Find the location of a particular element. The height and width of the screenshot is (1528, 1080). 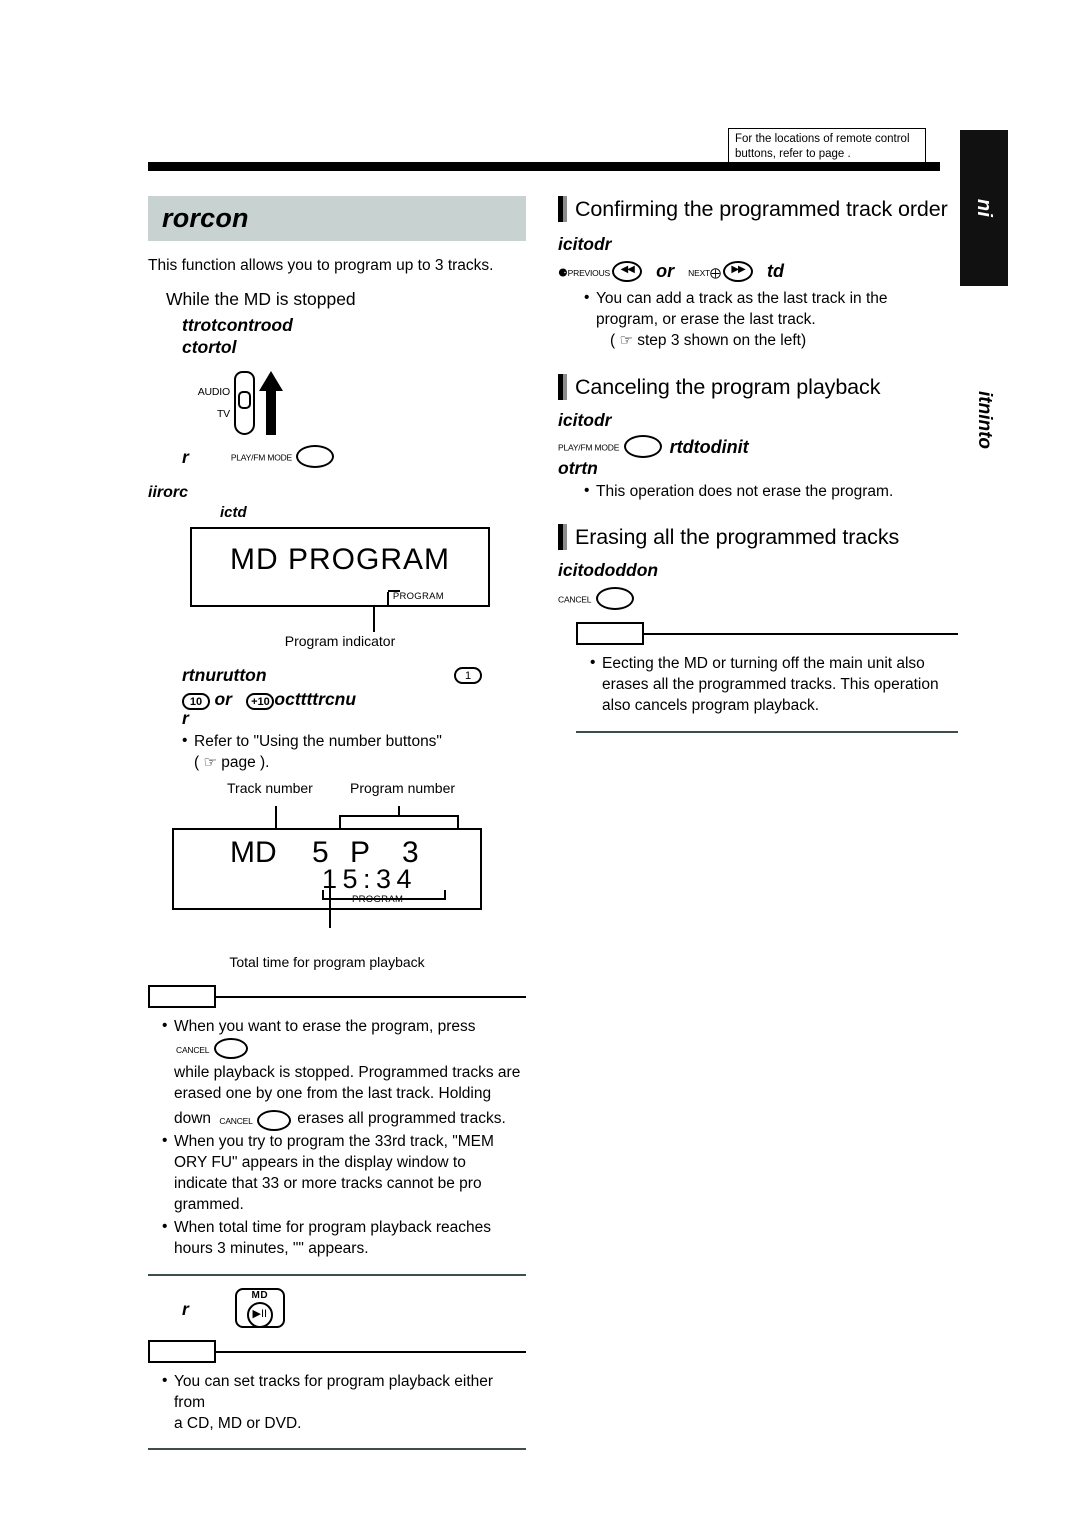

note-1-item-1d: down is located at coordinates (193, 1118).